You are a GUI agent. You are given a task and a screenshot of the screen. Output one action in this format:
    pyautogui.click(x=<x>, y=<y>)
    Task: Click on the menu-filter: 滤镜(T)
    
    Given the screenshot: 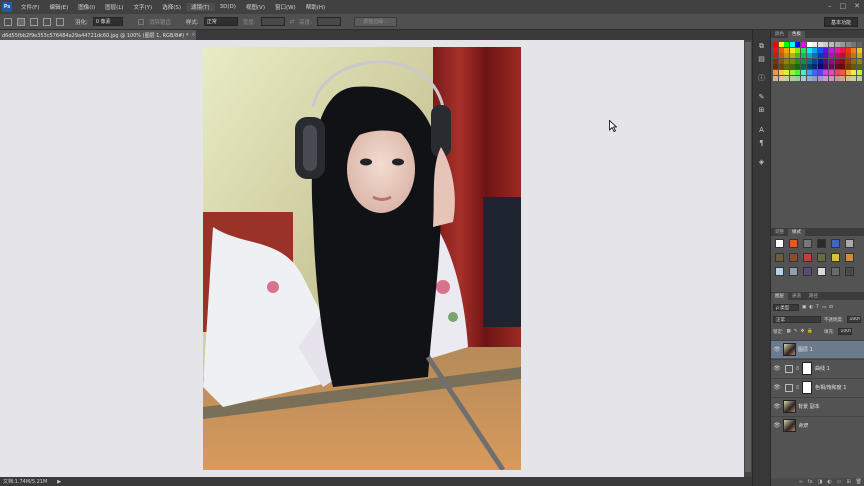 What is the action you would take?
    pyautogui.click(x=200, y=7)
    